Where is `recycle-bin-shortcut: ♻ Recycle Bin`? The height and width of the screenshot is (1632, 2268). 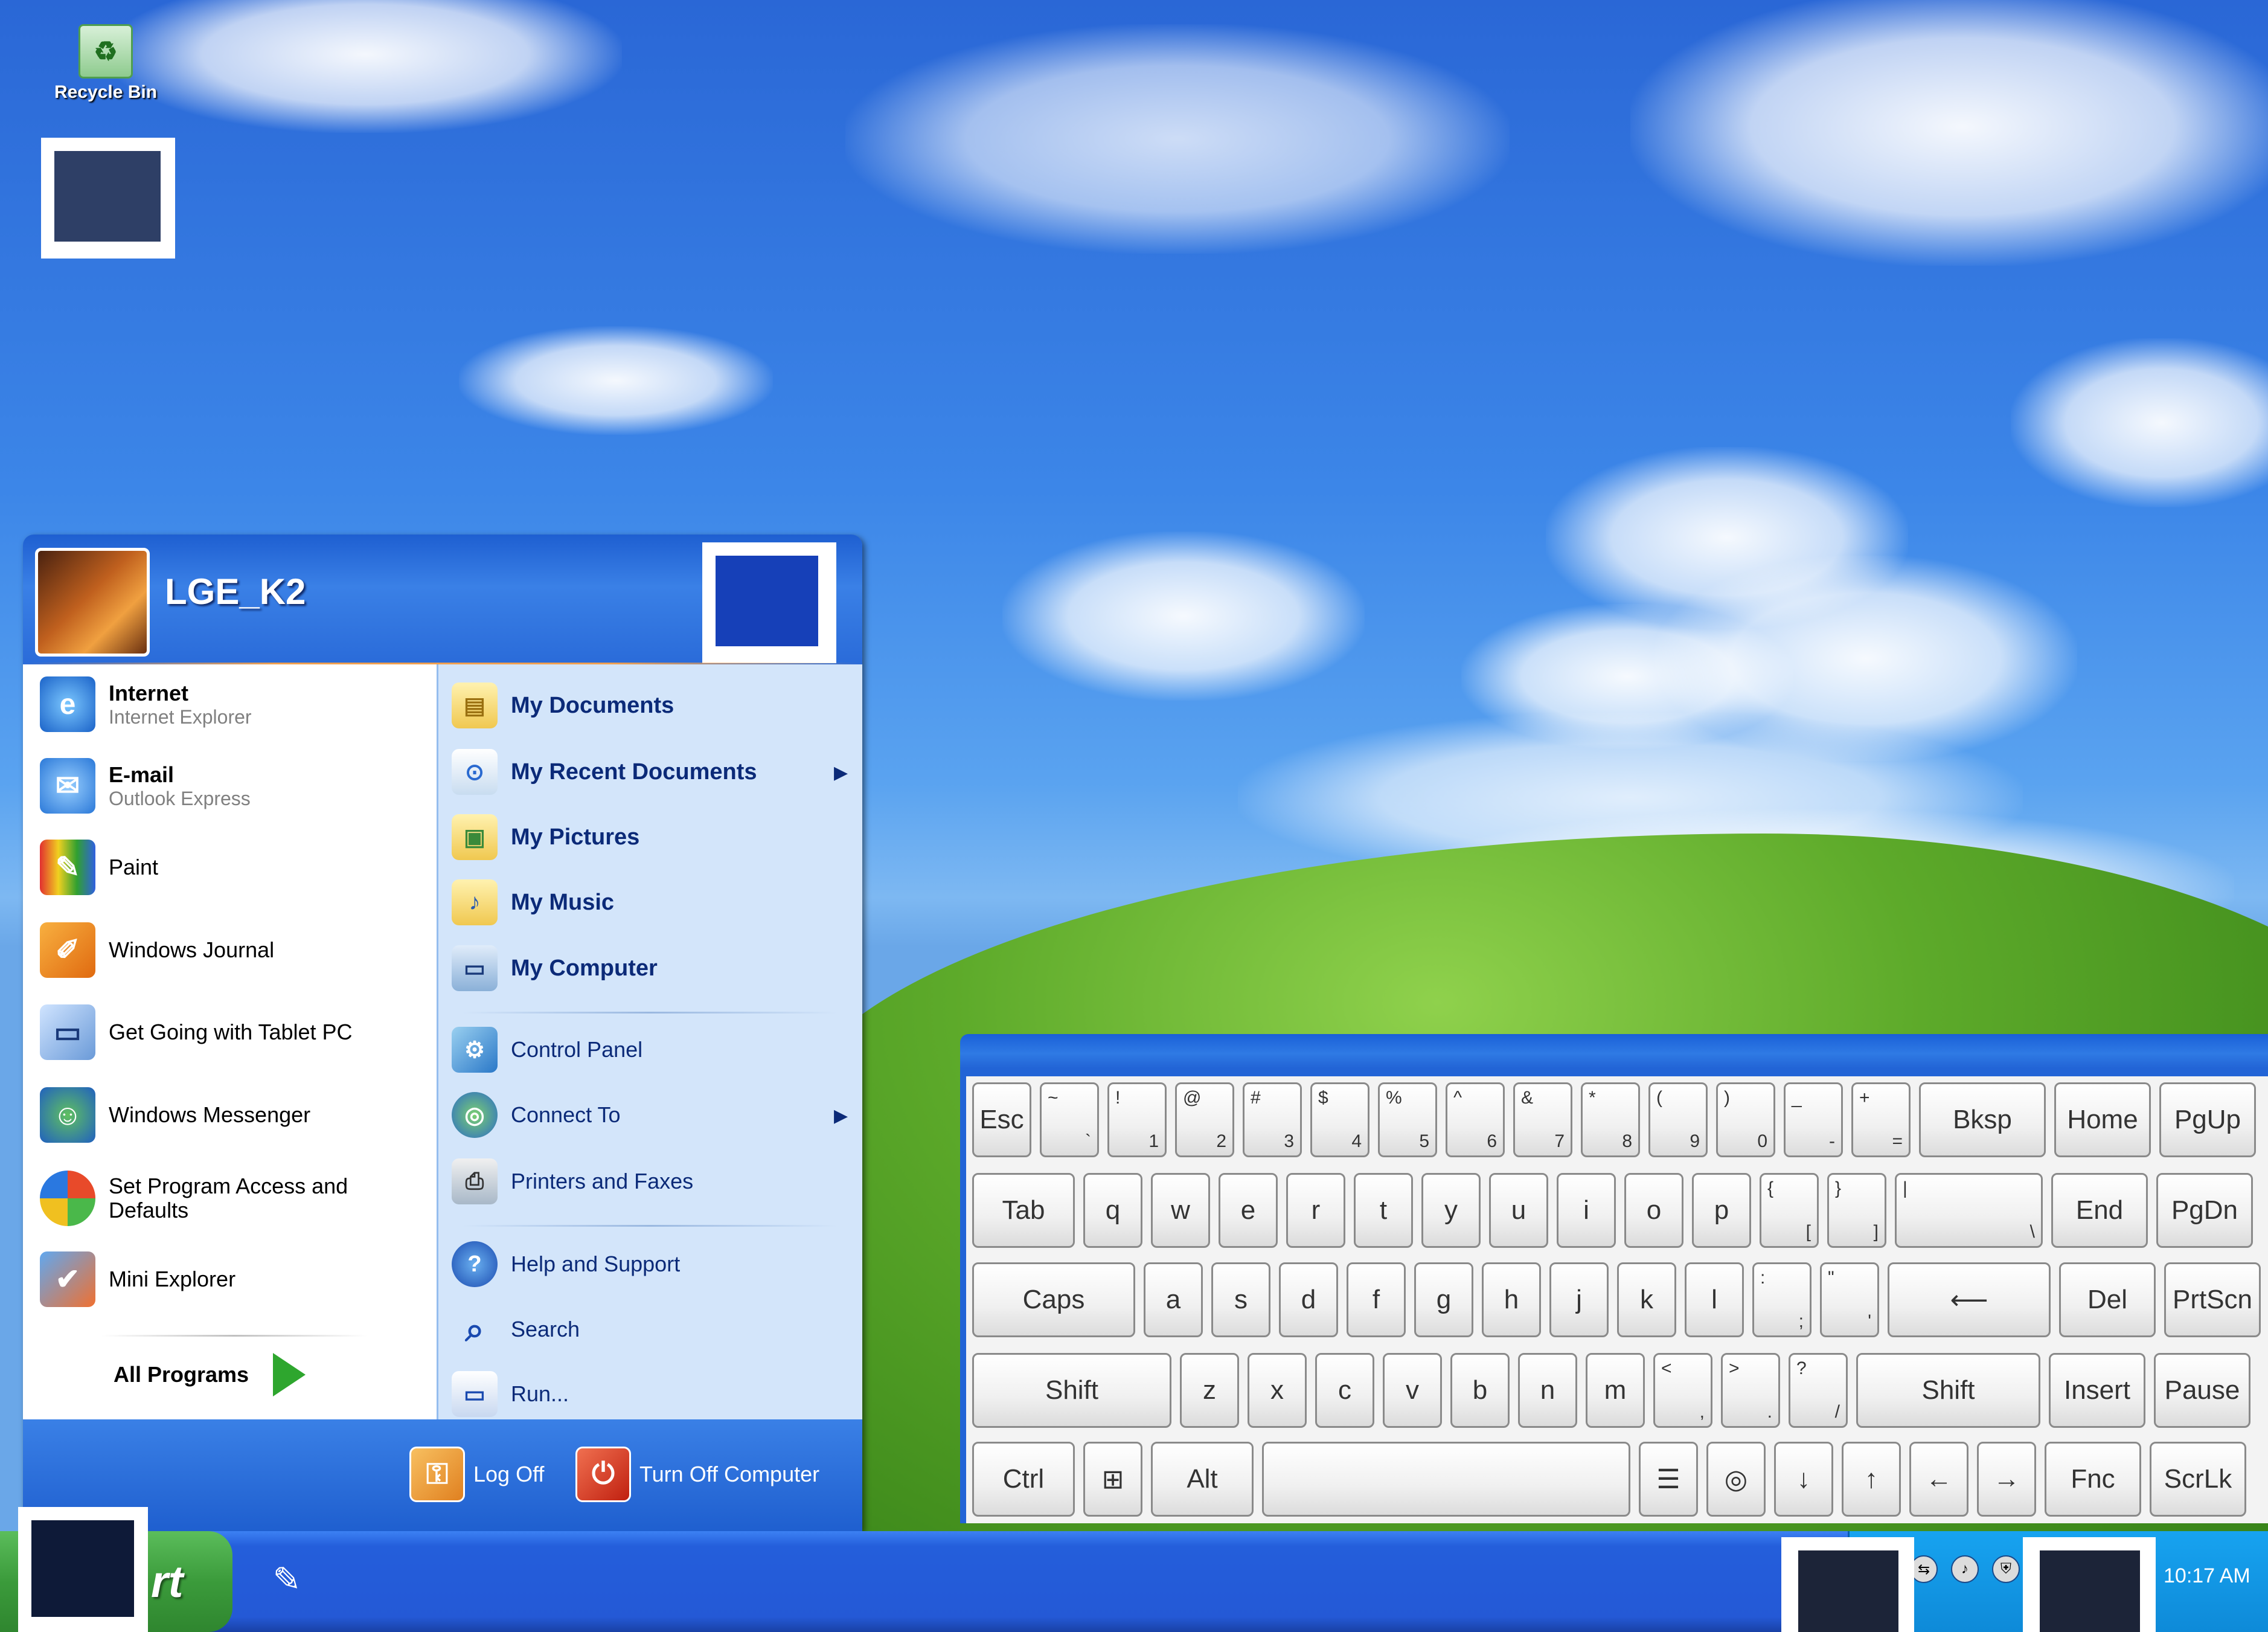 recycle-bin-shortcut: ♻ Recycle Bin is located at coordinates (105, 63).